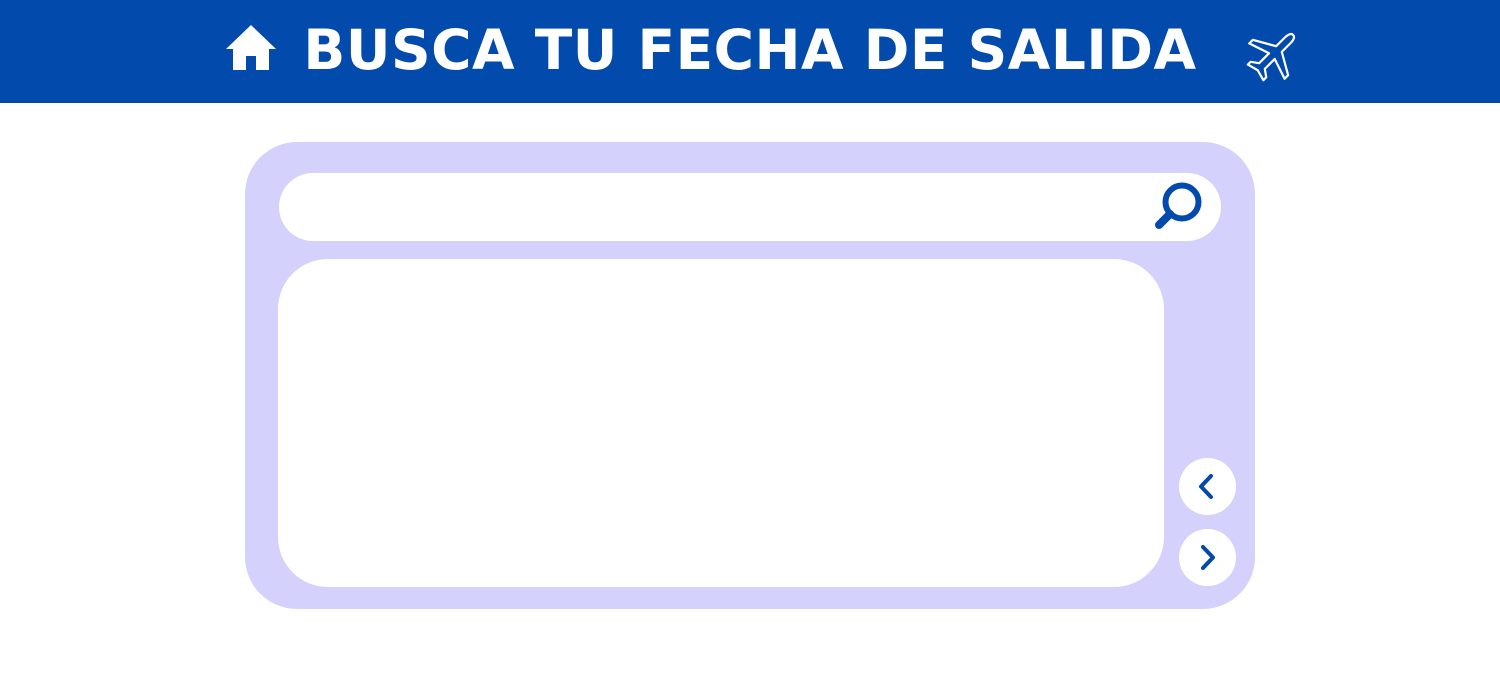 This screenshot has width=1500, height=700. I want to click on chevron-right-icon, so click(1208, 557).